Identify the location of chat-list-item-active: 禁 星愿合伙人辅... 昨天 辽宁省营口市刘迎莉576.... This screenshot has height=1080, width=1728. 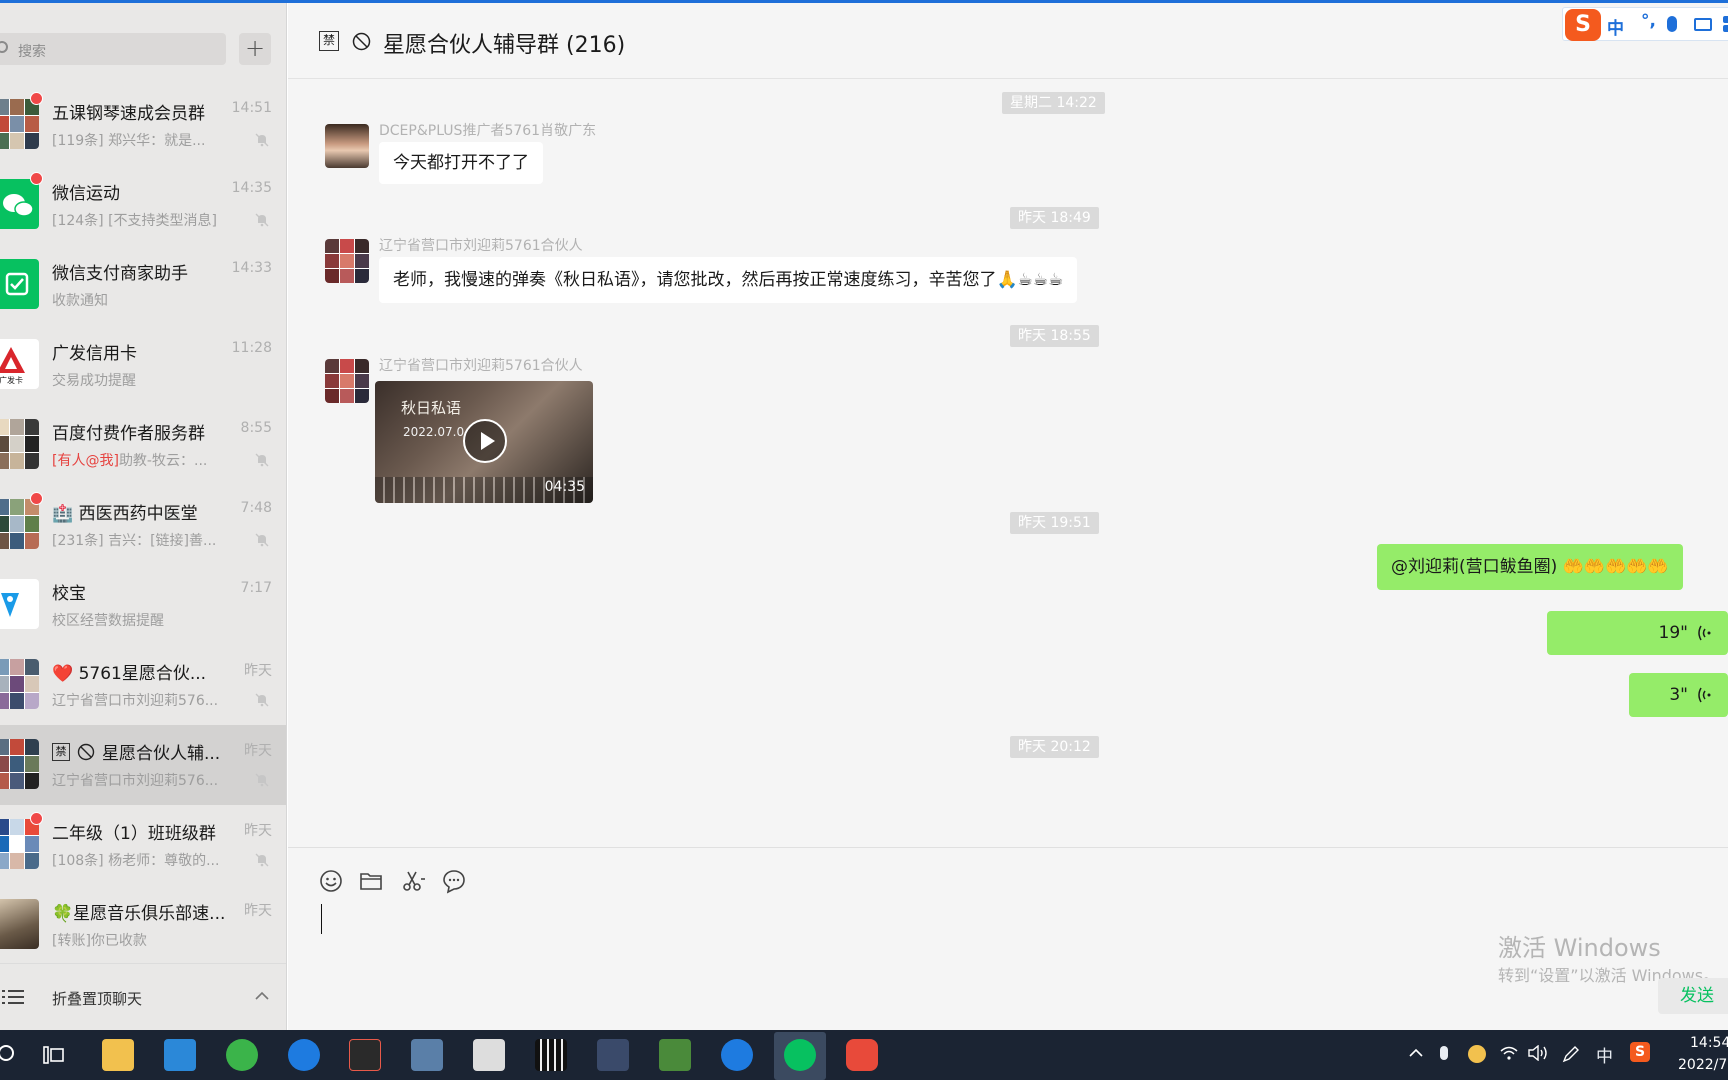
(143, 765).